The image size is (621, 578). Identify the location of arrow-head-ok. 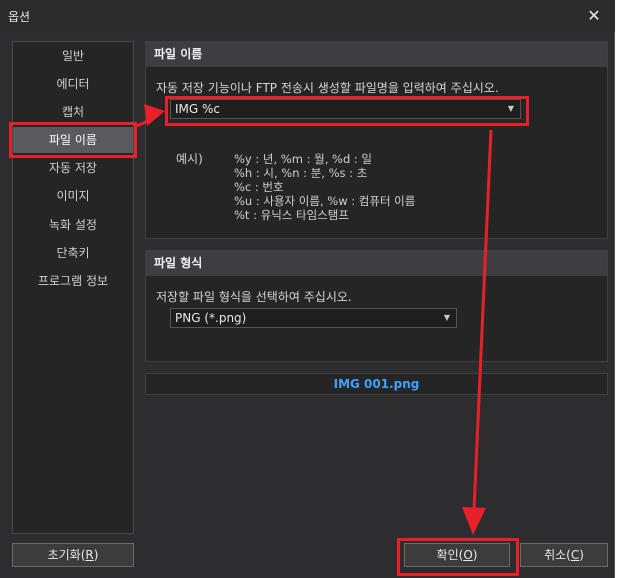
(474, 521).